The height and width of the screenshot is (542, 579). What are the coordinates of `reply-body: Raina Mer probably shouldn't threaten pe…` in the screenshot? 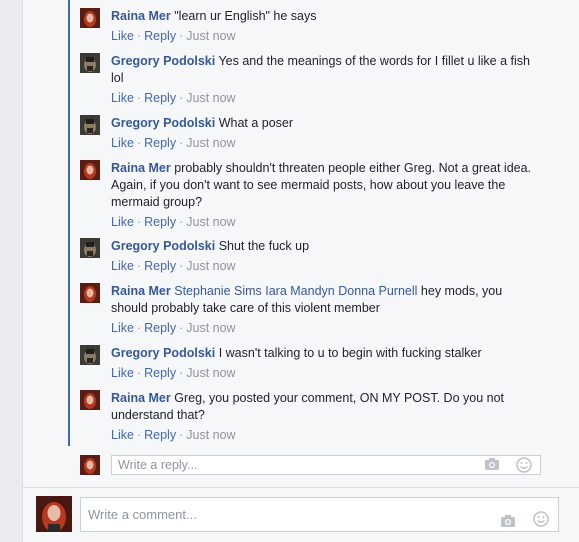 It's located at (335, 185).